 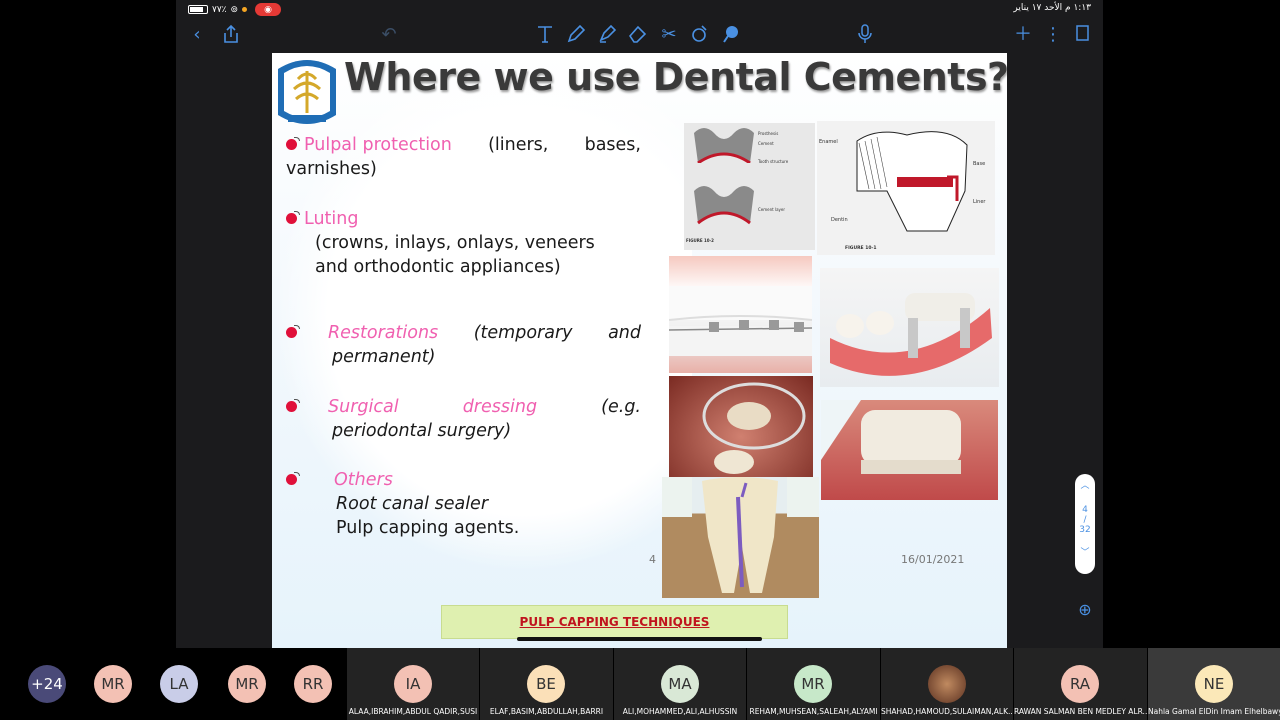 I want to click on home-indicator, so click(x=639, y=639).